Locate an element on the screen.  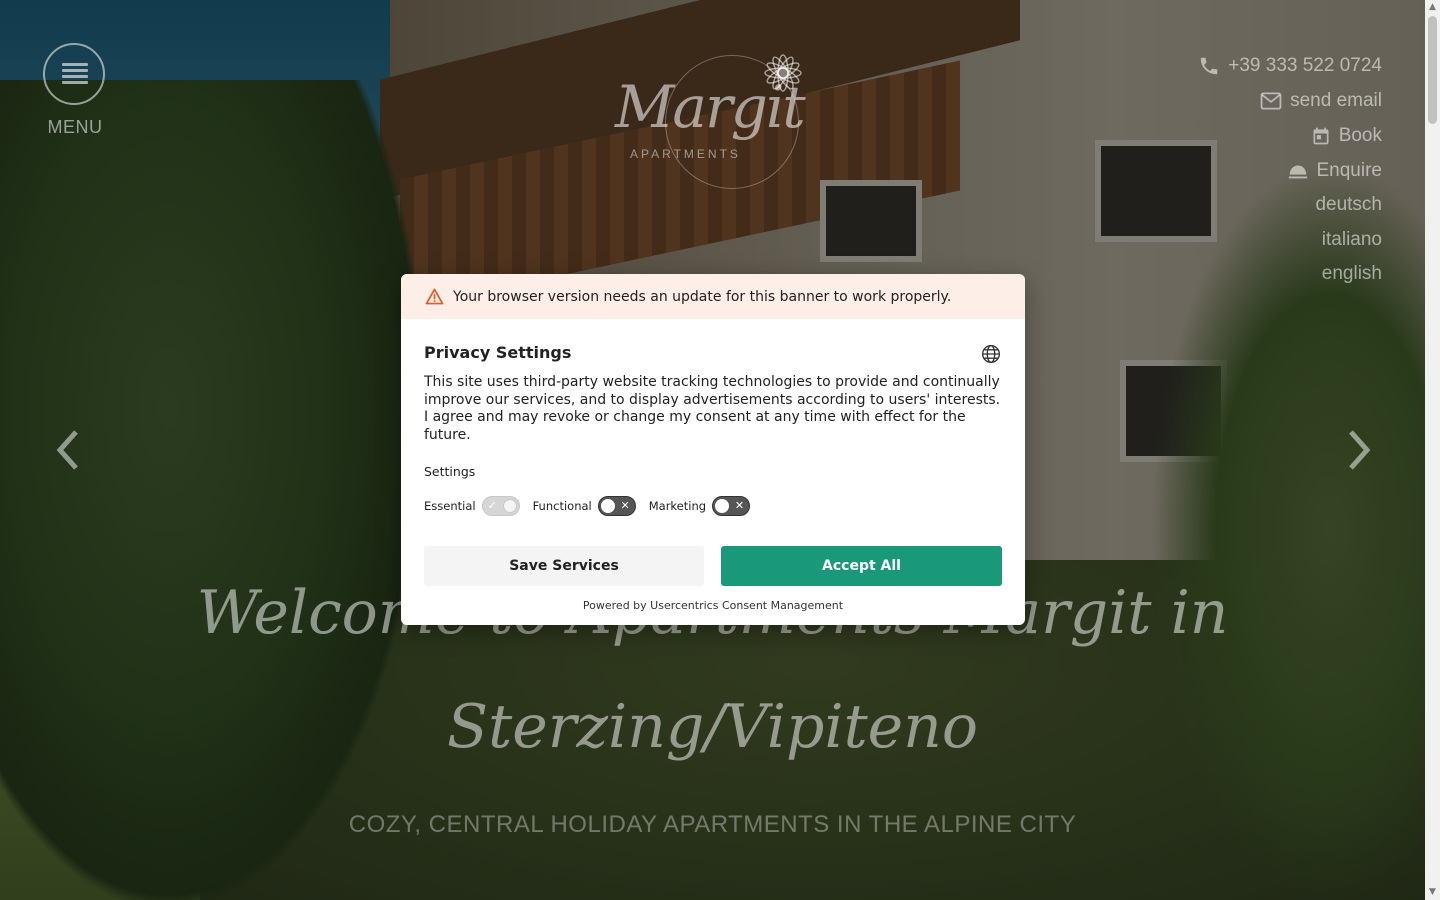
flower-icon is located at coordinates (783, 73).